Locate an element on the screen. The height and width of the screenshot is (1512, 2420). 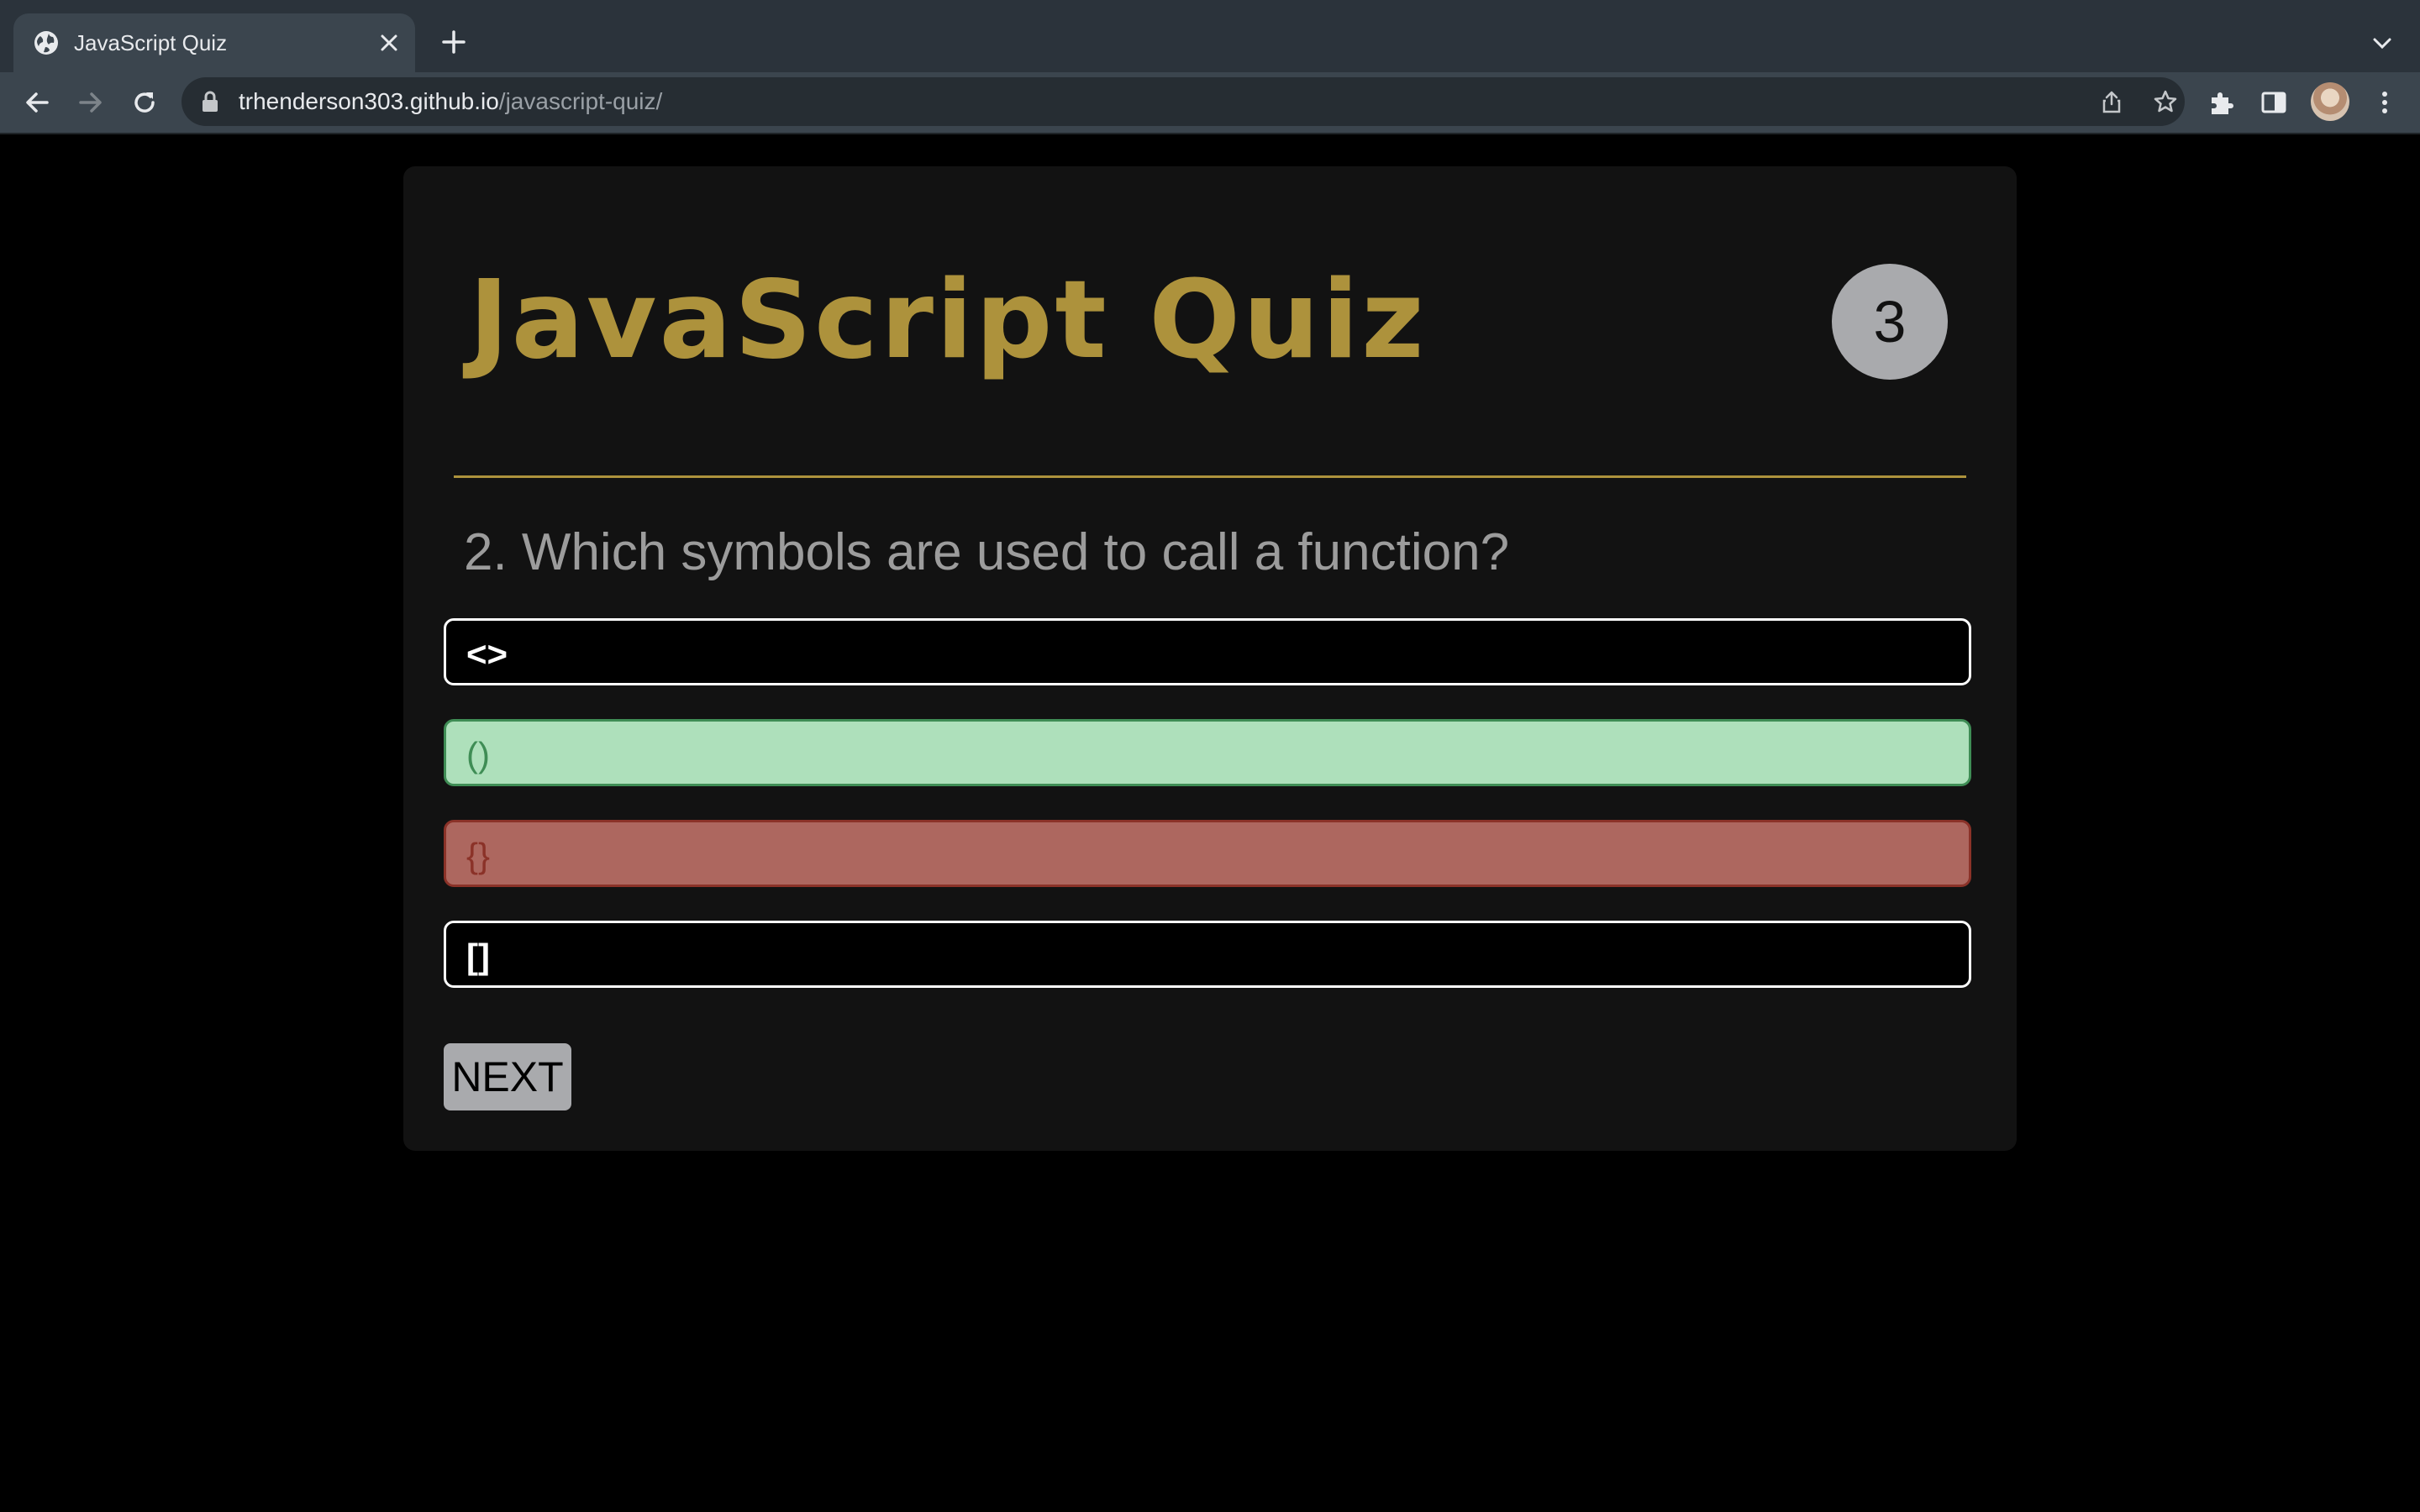
browser-tab: JavaScript Quiz is located at coordinates (214, 42).